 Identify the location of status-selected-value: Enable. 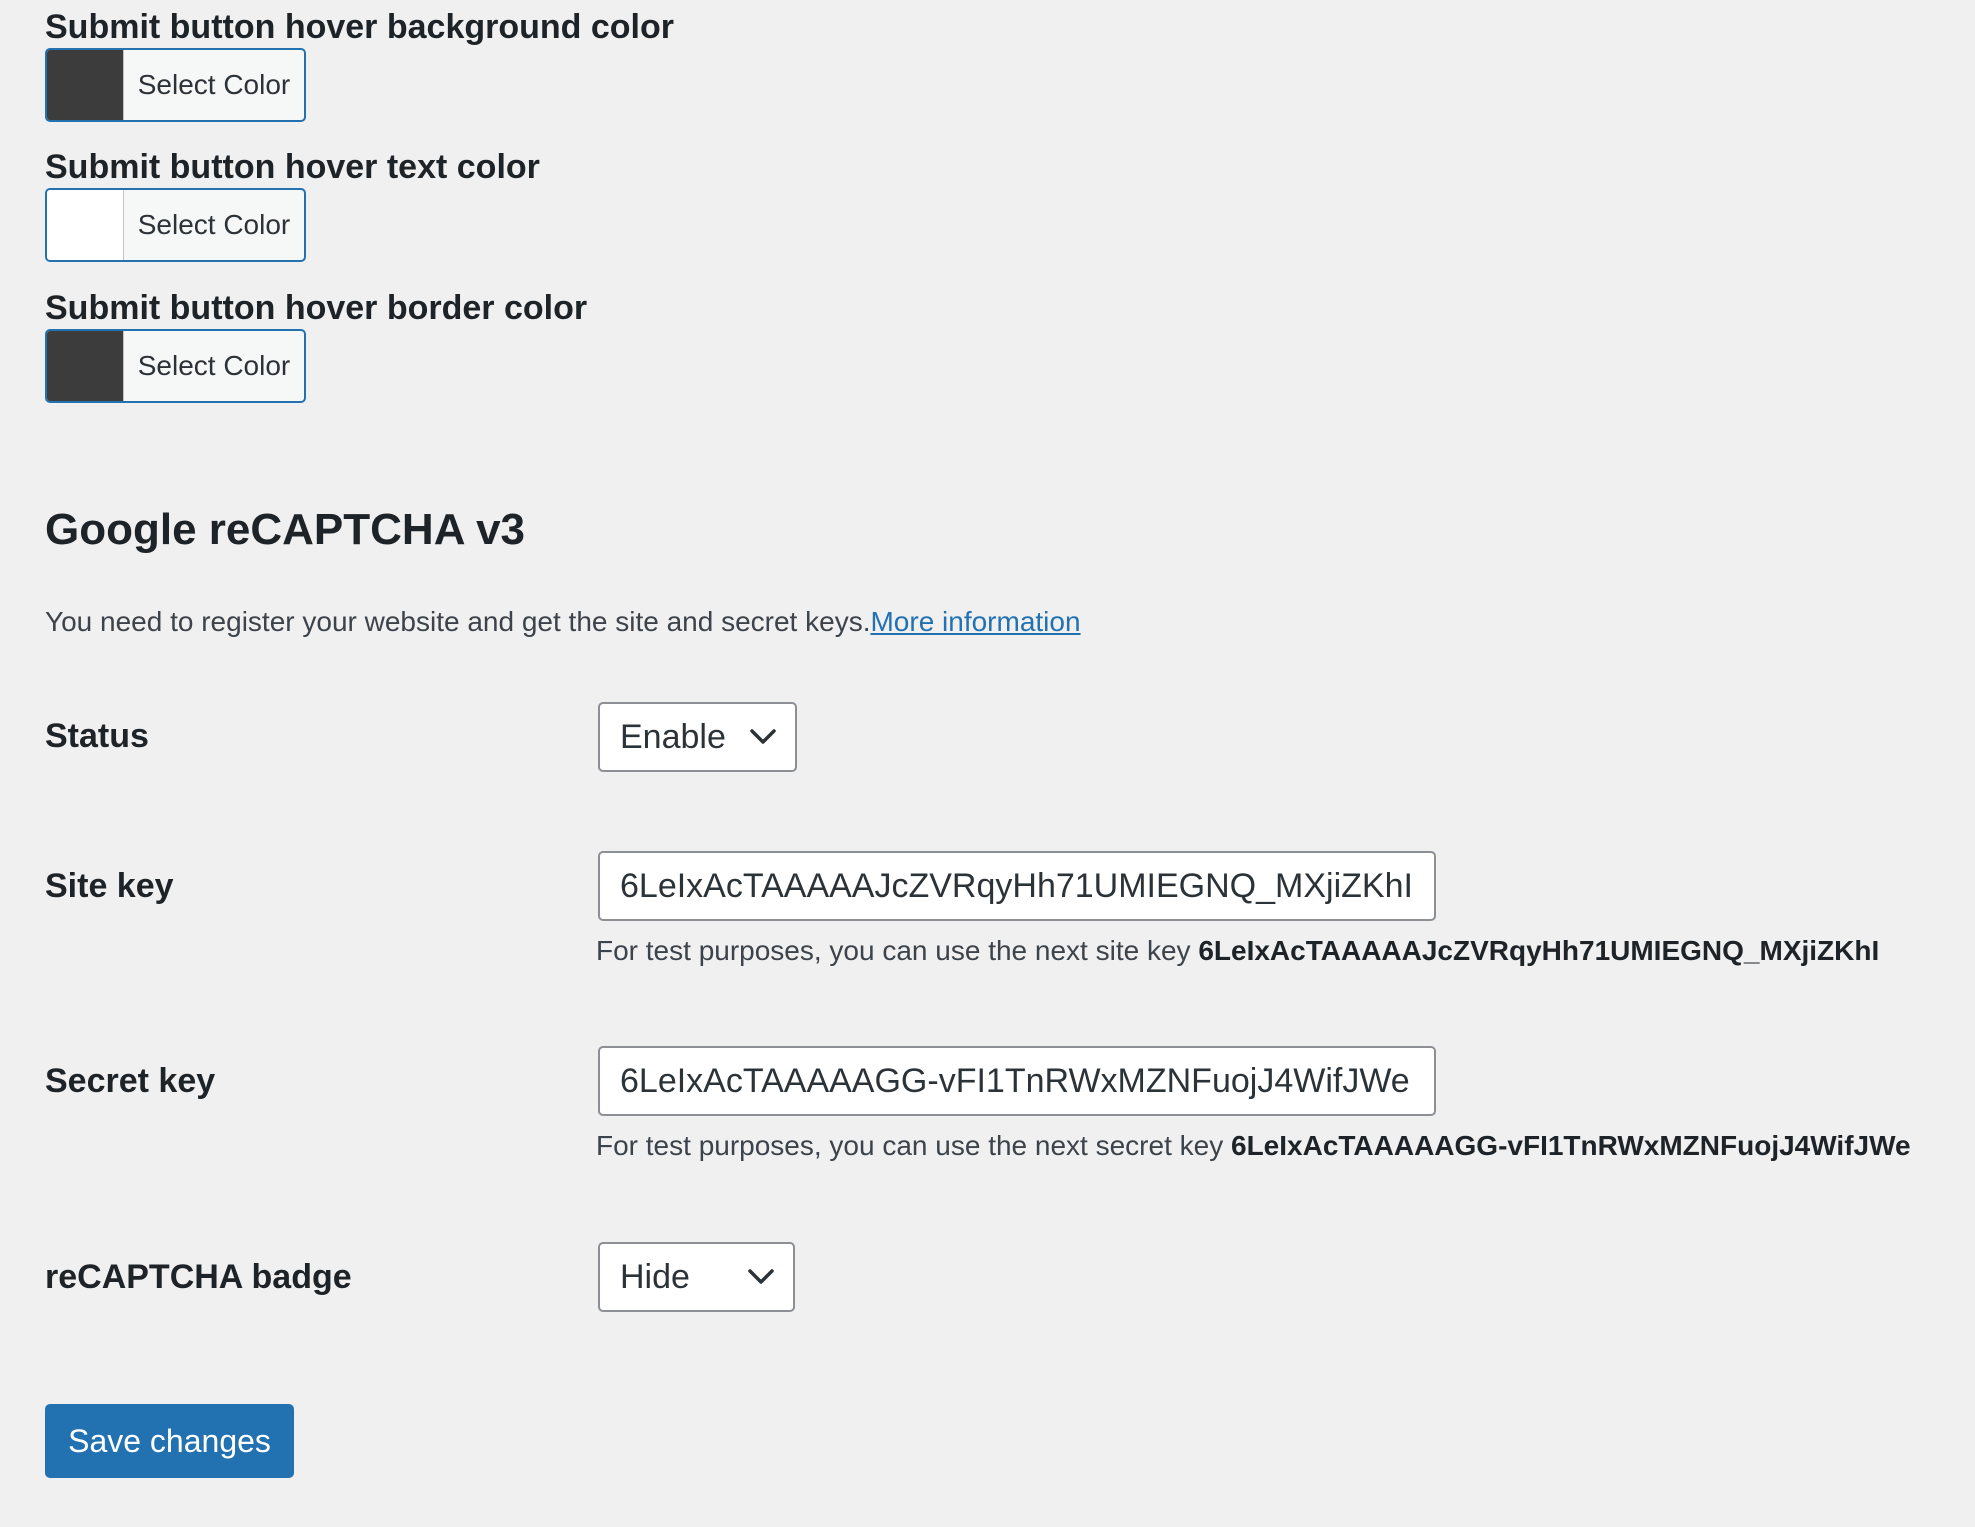
(673, 736).